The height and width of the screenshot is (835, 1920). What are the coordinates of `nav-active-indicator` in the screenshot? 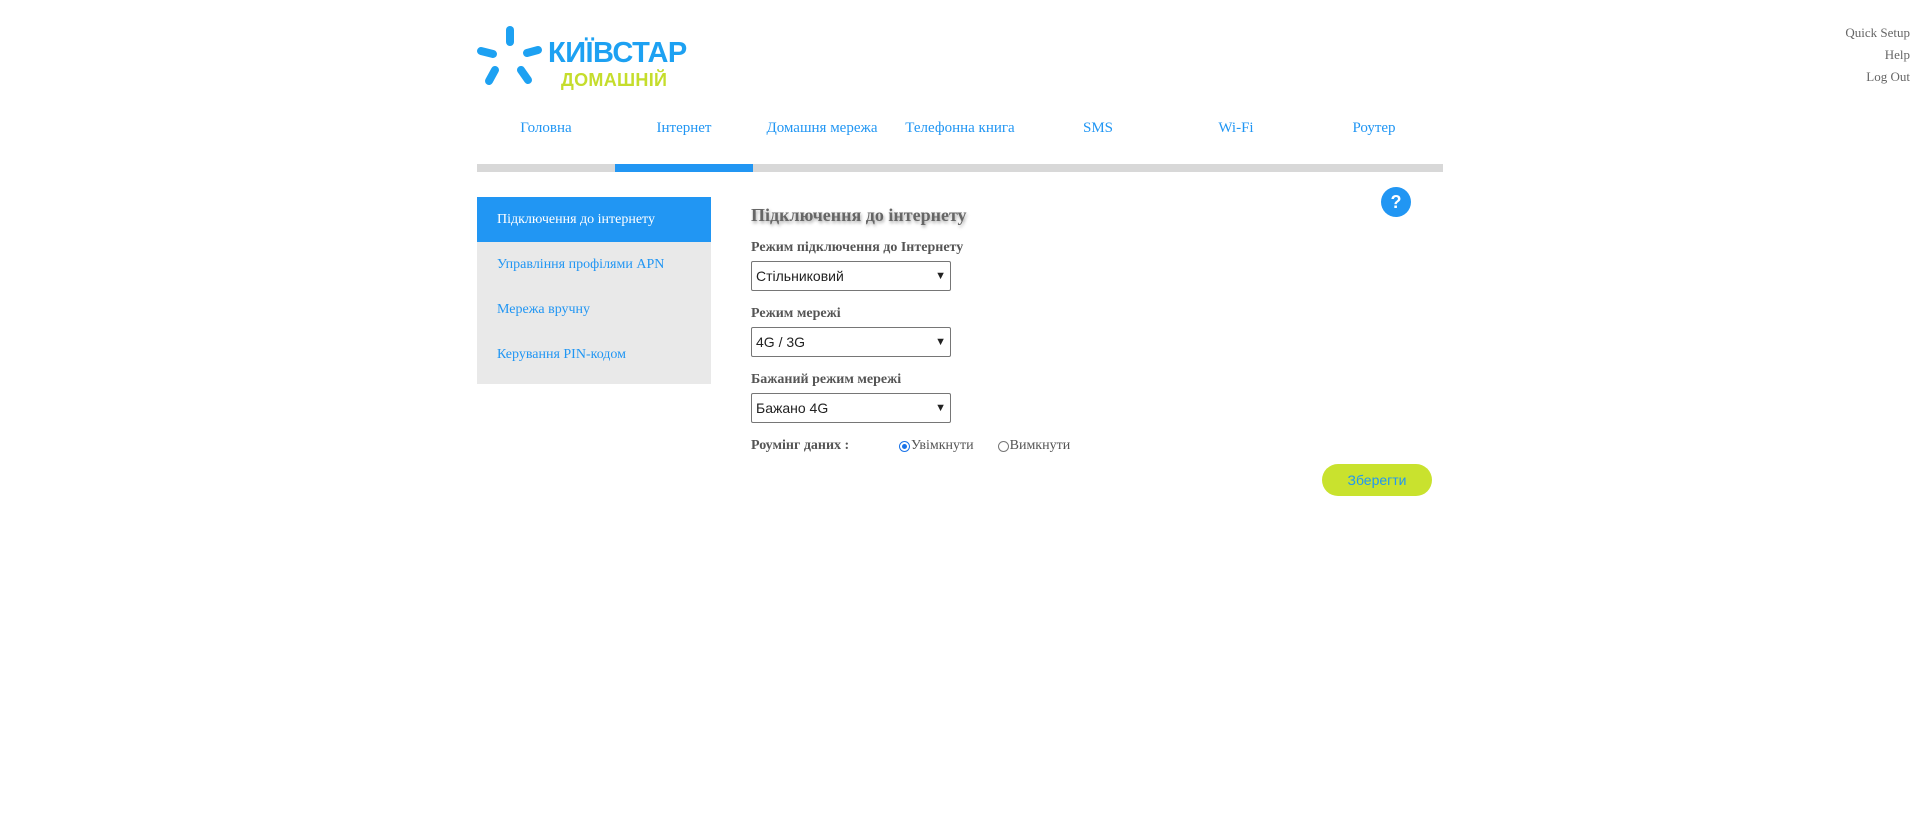 It's located at (684, 168).